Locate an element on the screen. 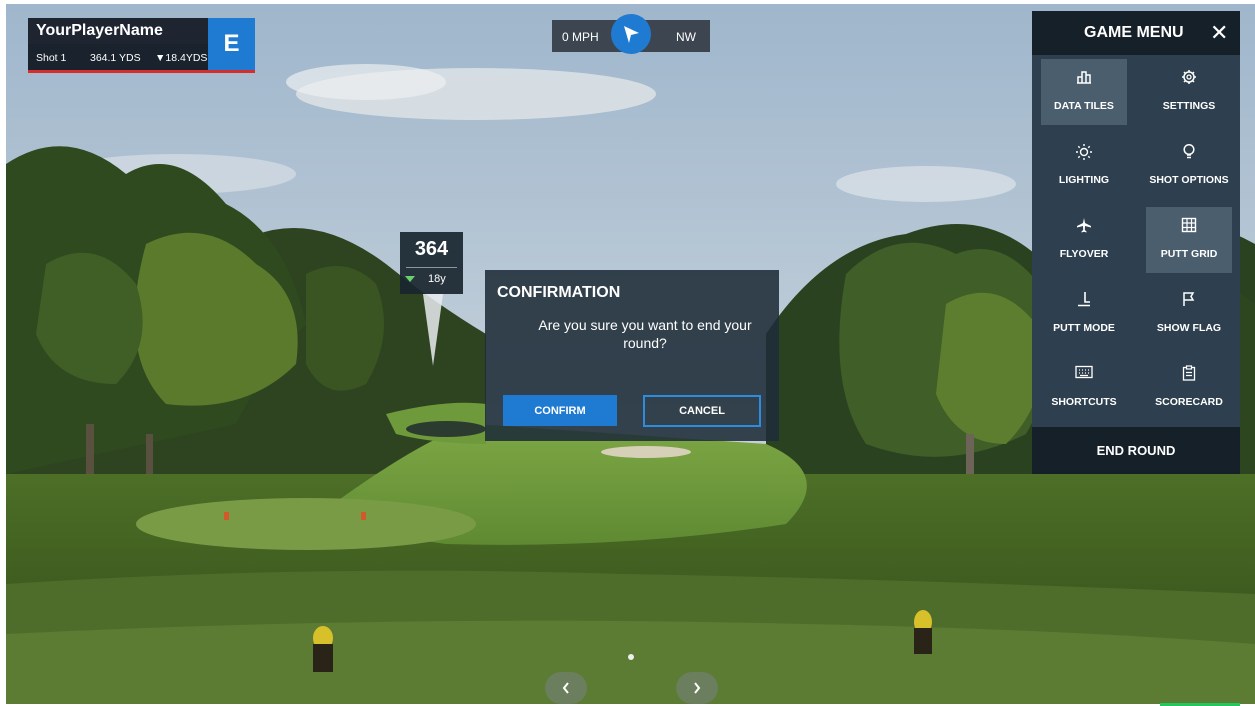 The width and height of the screenshot is (1255, 706). down-arrow-icon is located at coordinates (410, 279).